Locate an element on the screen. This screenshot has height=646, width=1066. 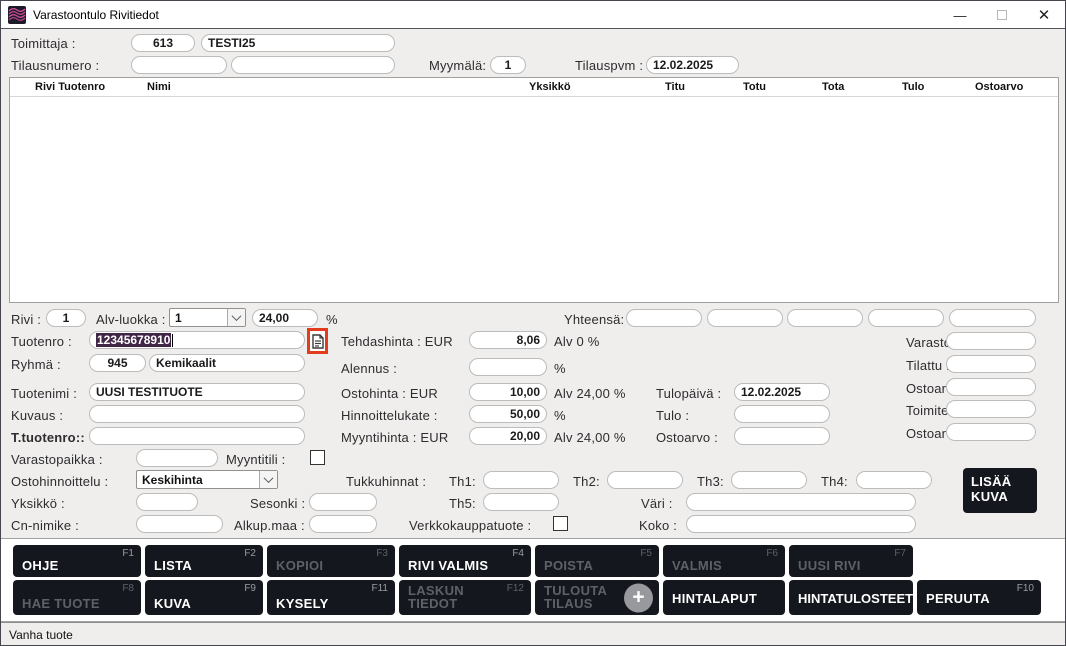
tehdashinta-field: 8,06 is located at coordinates (508, 340).